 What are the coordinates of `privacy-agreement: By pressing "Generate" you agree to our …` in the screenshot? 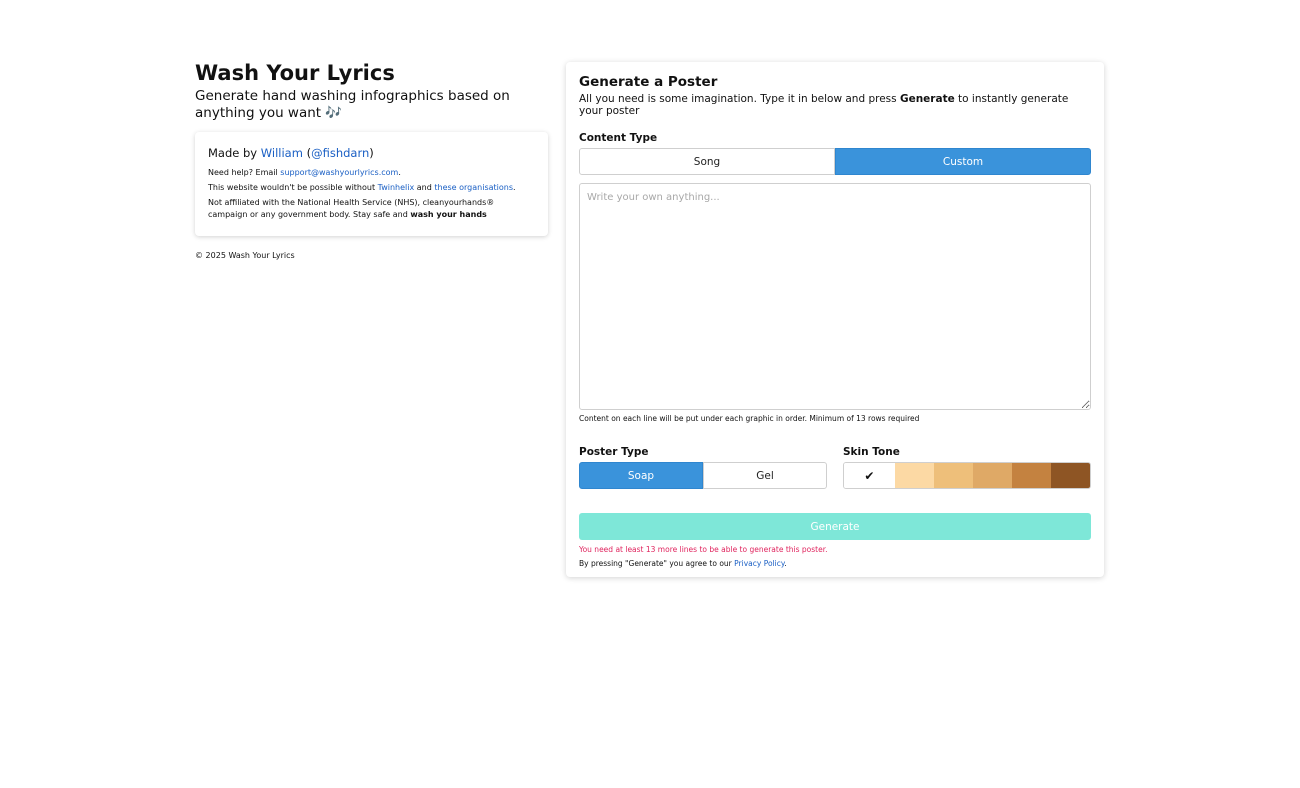 It's located at (835, 563).